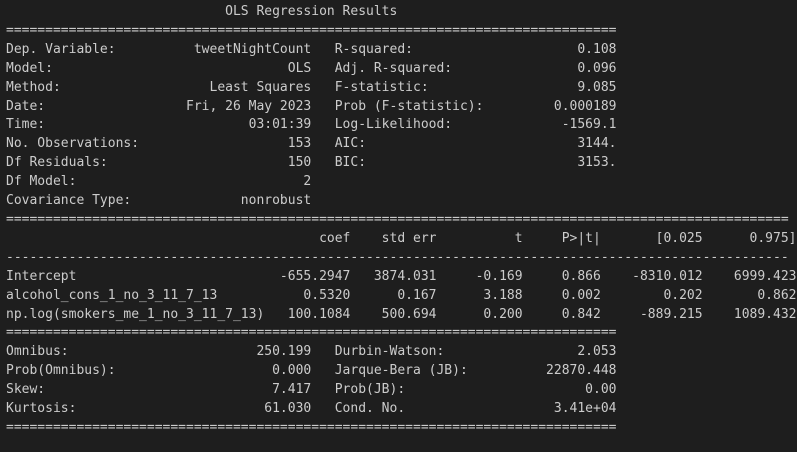 This screenshot has width=797, height=452. I want to click on summary-row: Method: Least Squares F-statistic: 9.085, so click(311, 87).